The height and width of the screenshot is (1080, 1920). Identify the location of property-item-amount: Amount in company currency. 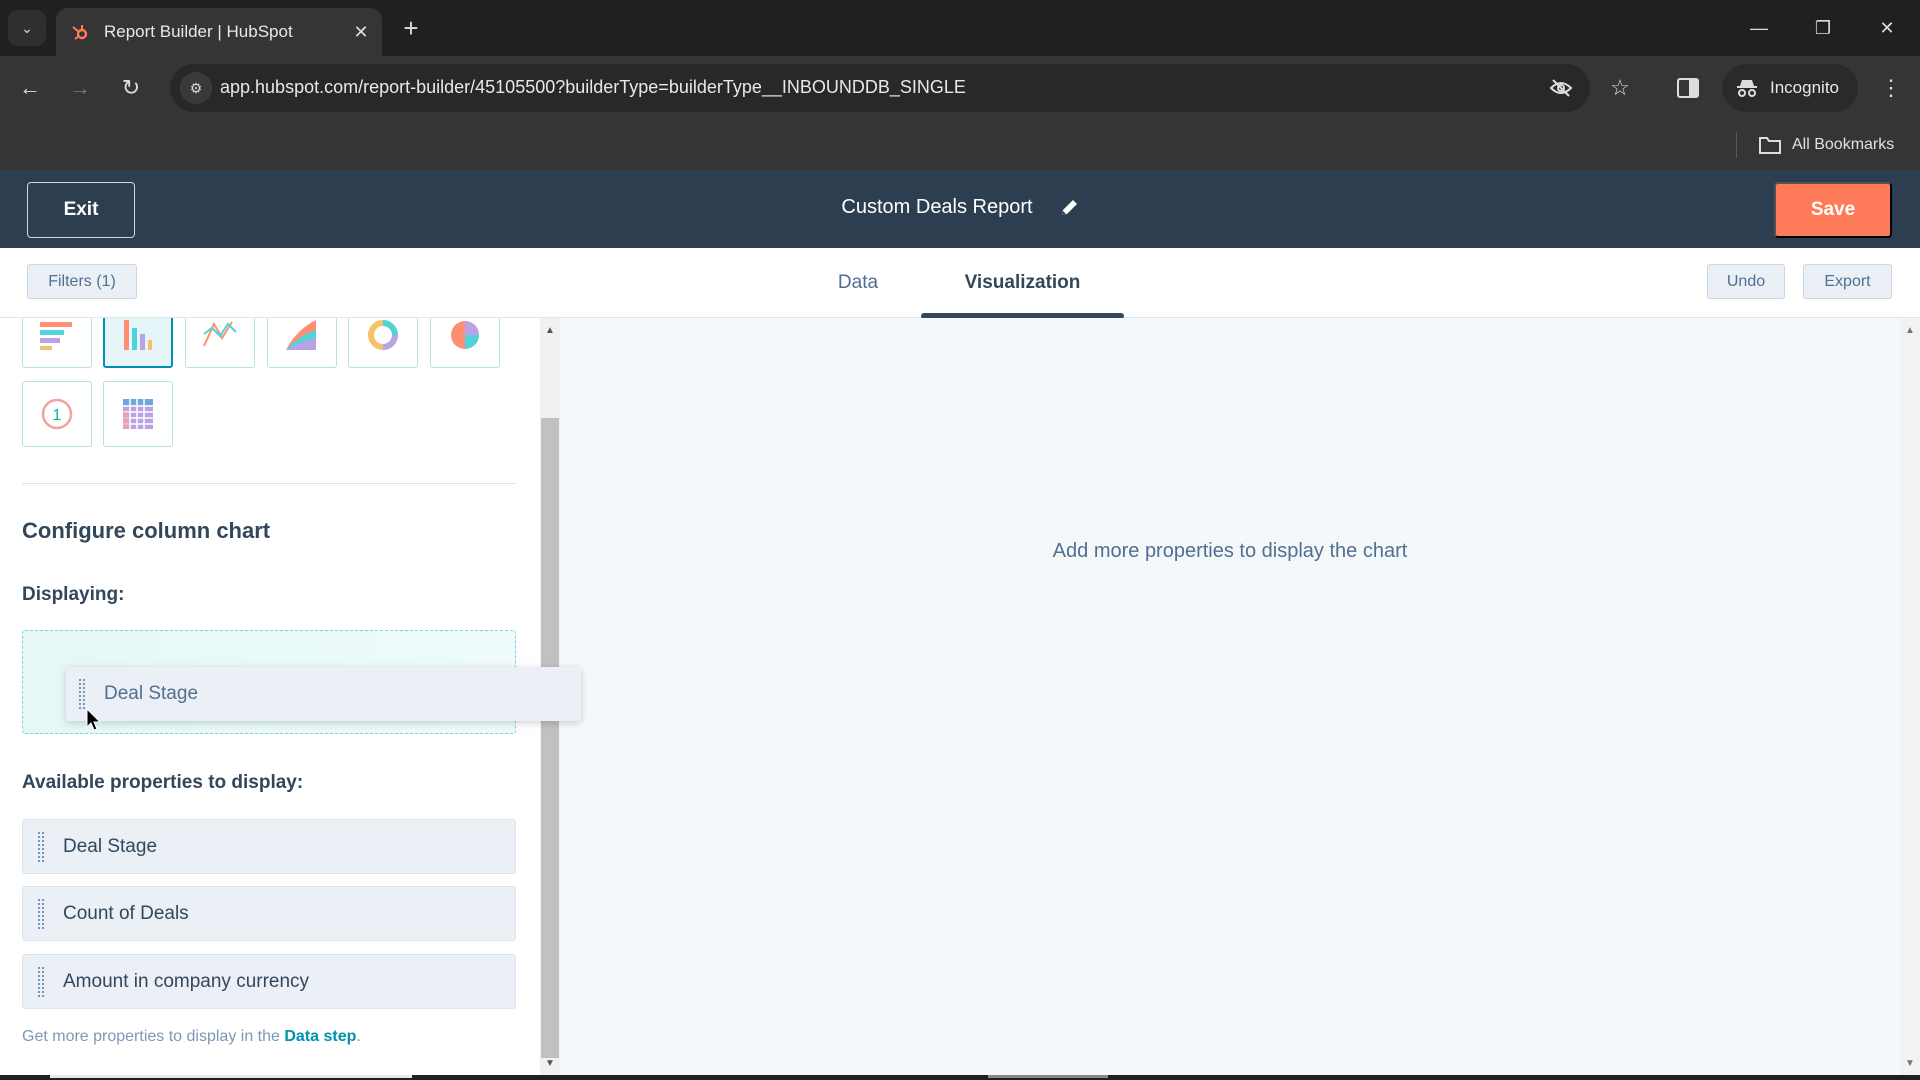
(269, 981).